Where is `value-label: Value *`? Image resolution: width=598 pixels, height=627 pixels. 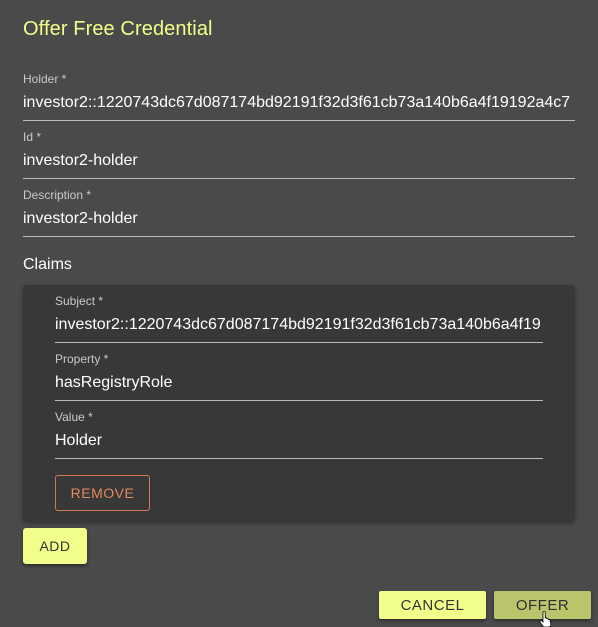
value-label: Value * is located at coordinates (74, 417).